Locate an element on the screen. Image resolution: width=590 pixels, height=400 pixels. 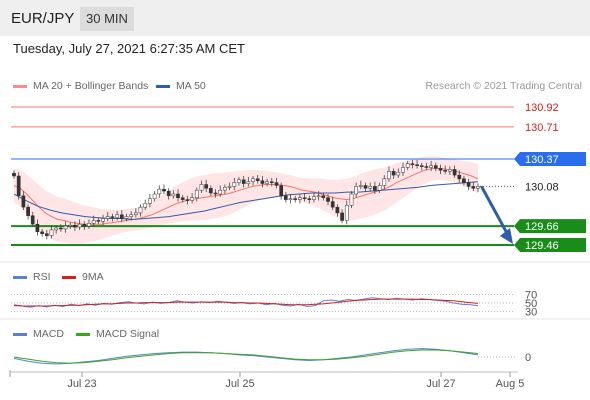
price-label-129.66: 129.66 is located at coordinates (550, 226).